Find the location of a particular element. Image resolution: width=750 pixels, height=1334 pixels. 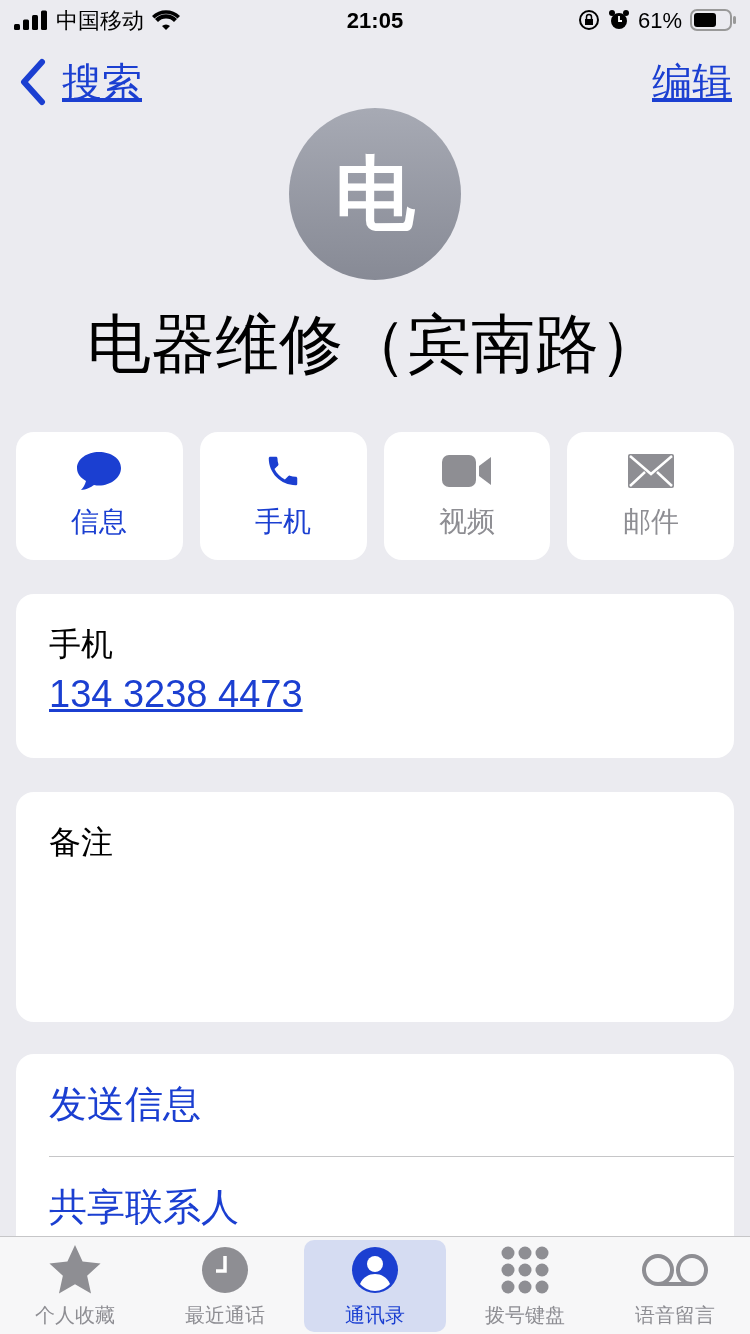

voicemail-icon is located at coordinates (675, 1269).